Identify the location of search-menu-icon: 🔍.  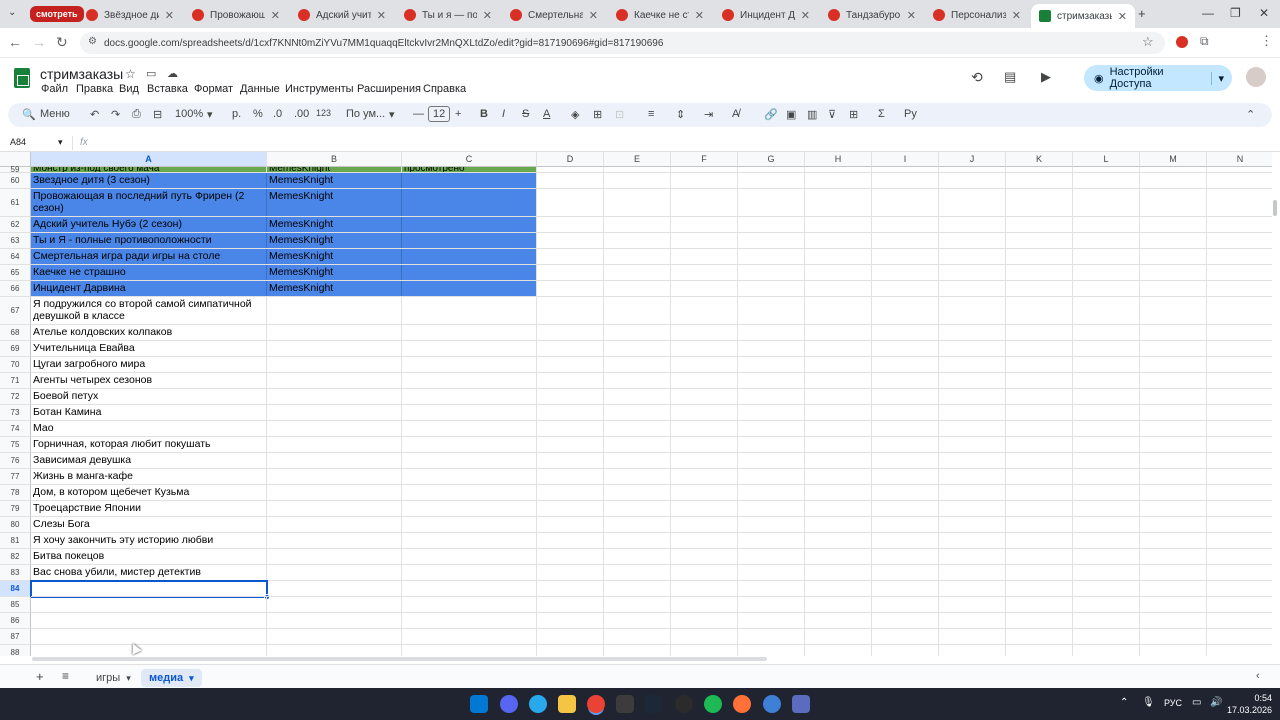
(29, 114).